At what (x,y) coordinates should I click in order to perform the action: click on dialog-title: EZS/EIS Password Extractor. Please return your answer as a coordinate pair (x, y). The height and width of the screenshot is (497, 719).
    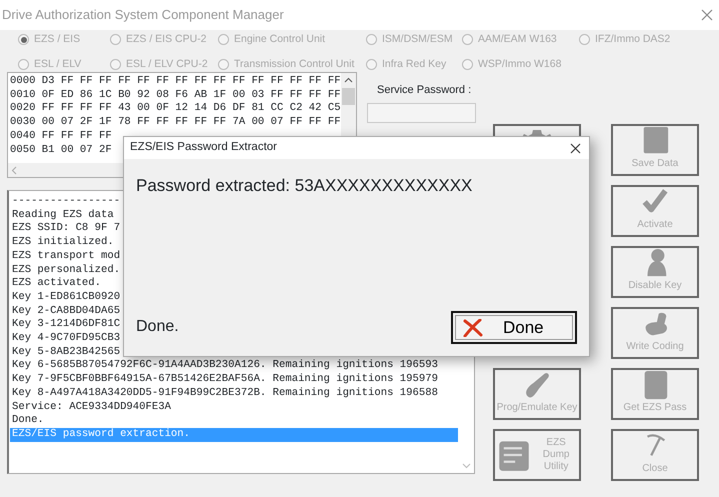
    Looking at the image, I should click on (203, 148).